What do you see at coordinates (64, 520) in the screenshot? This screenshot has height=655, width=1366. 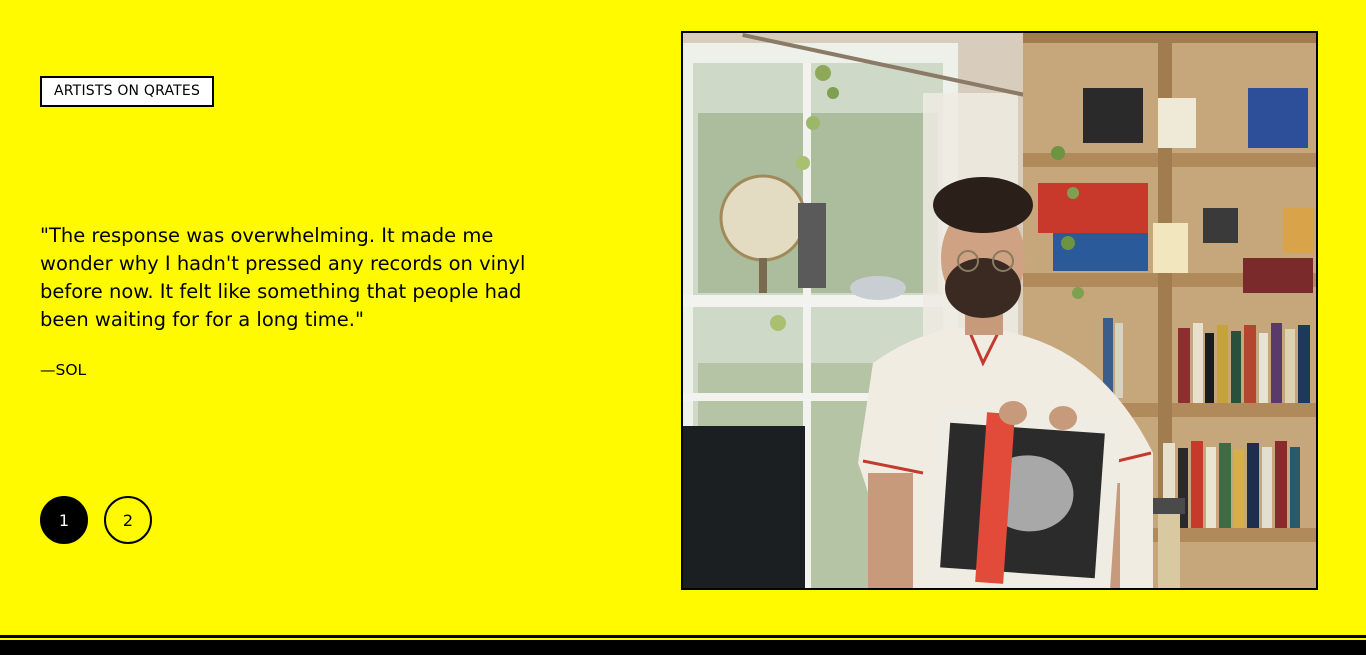 I see `pager-dot-1: 1` at bounding box center [64, 520].